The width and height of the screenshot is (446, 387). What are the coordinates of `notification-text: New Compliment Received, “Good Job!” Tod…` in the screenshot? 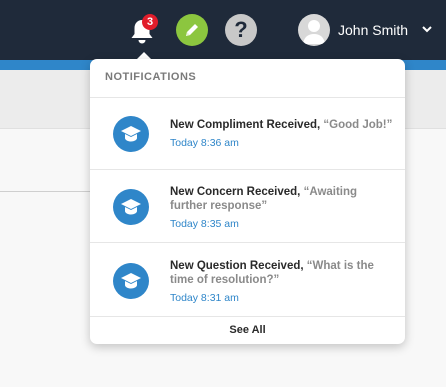 It's located at (282, 134).